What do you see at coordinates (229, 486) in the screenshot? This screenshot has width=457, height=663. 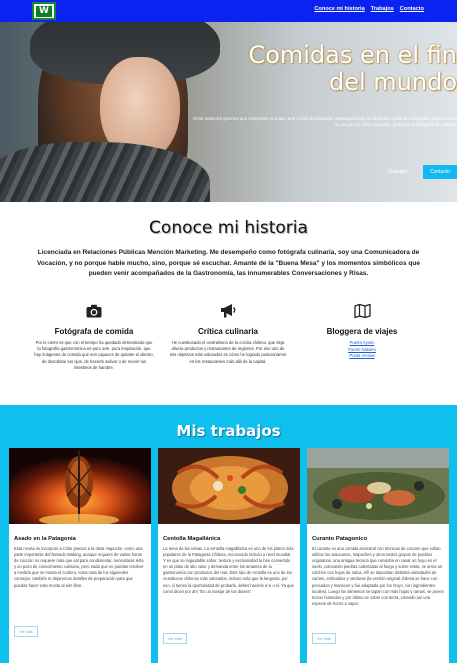 I see `centolla-photo` at bounding box center [229, 486].